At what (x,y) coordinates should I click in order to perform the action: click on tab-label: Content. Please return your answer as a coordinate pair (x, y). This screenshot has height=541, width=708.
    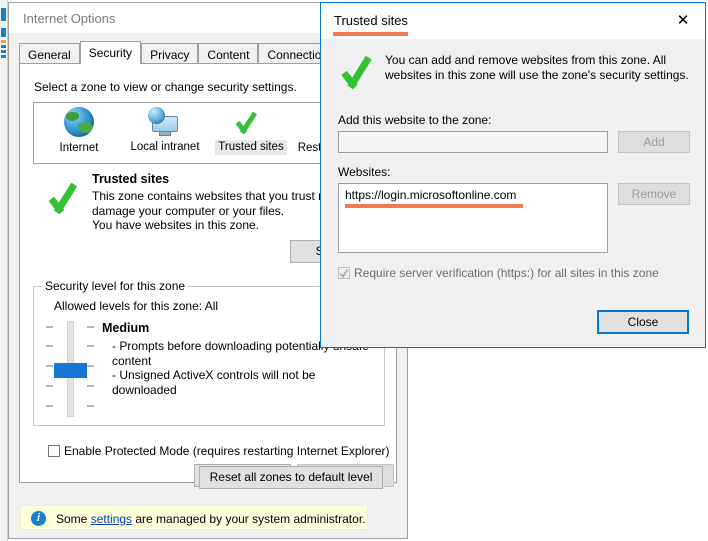
    Looking at the image, I should click on (228, 55).